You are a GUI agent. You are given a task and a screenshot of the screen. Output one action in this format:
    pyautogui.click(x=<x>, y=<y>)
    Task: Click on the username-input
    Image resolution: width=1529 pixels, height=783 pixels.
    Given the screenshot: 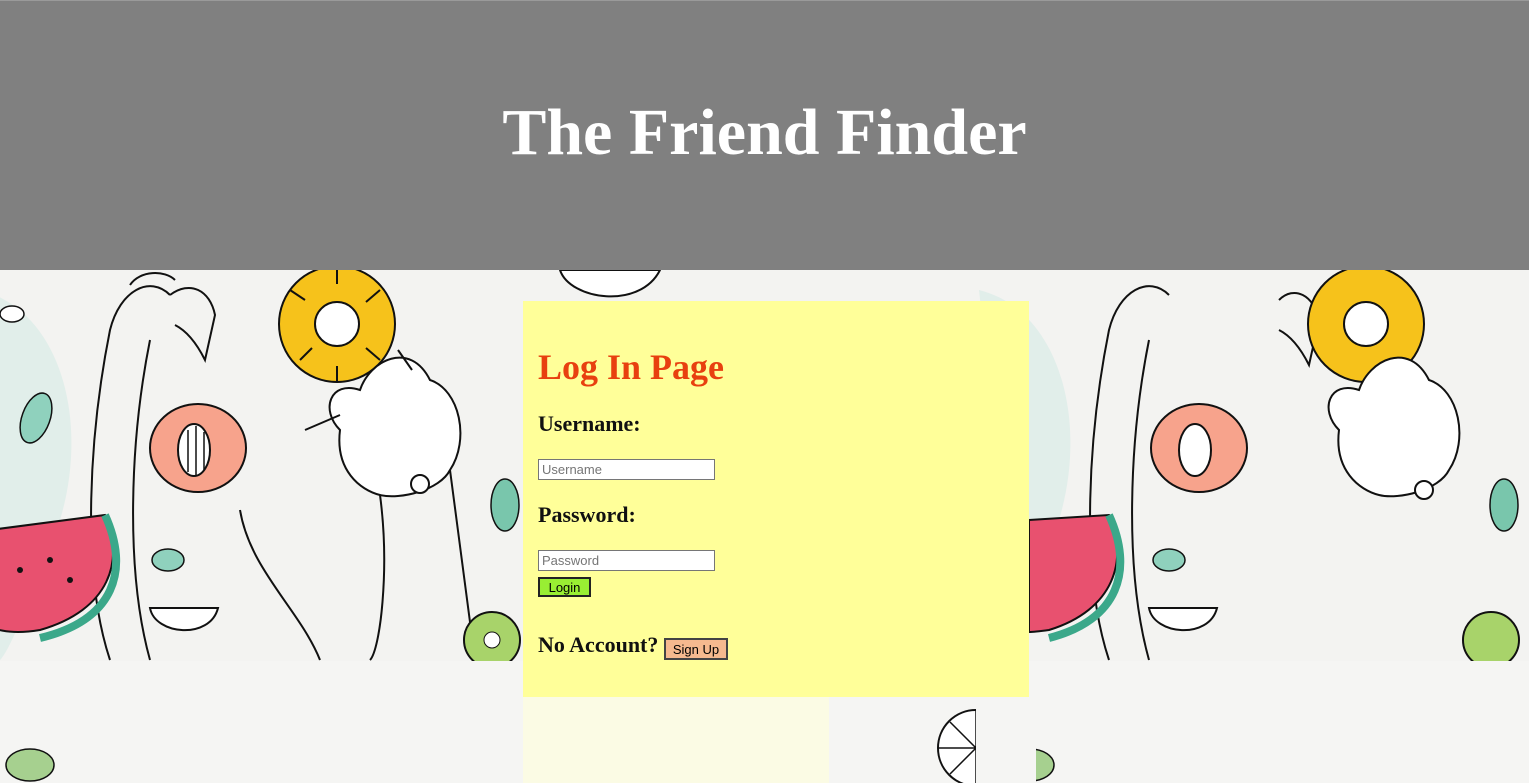 What is the action you would take?
    pyautogui.click(x=626, y=469)
    